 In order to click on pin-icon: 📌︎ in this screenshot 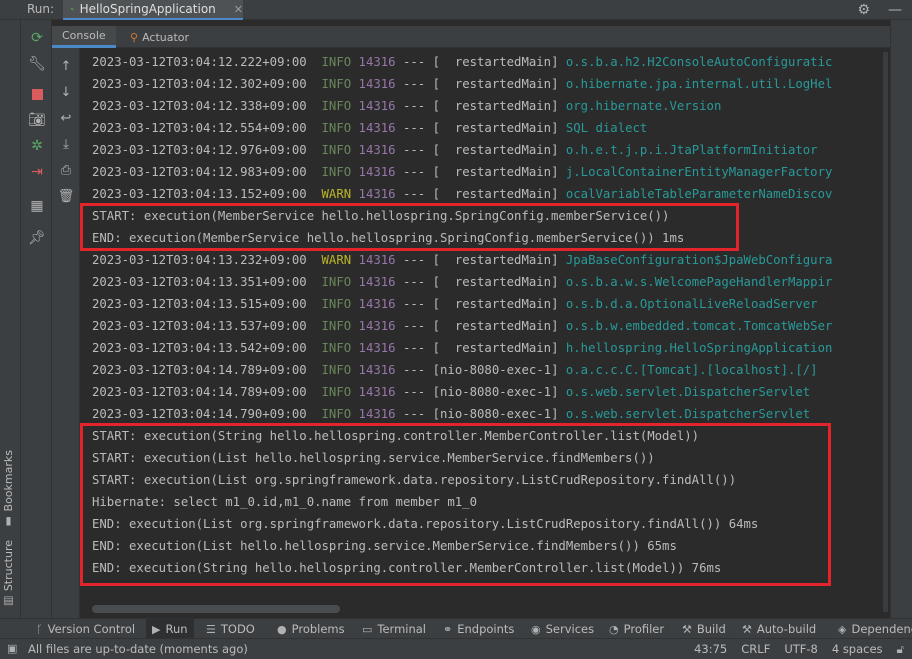, I will do `click(37, 238)`.